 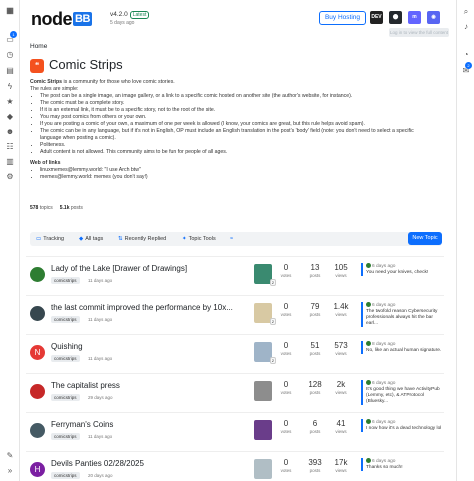 I want to click on version-info: v4.2.0 Latest, so click(x=130, y=15).